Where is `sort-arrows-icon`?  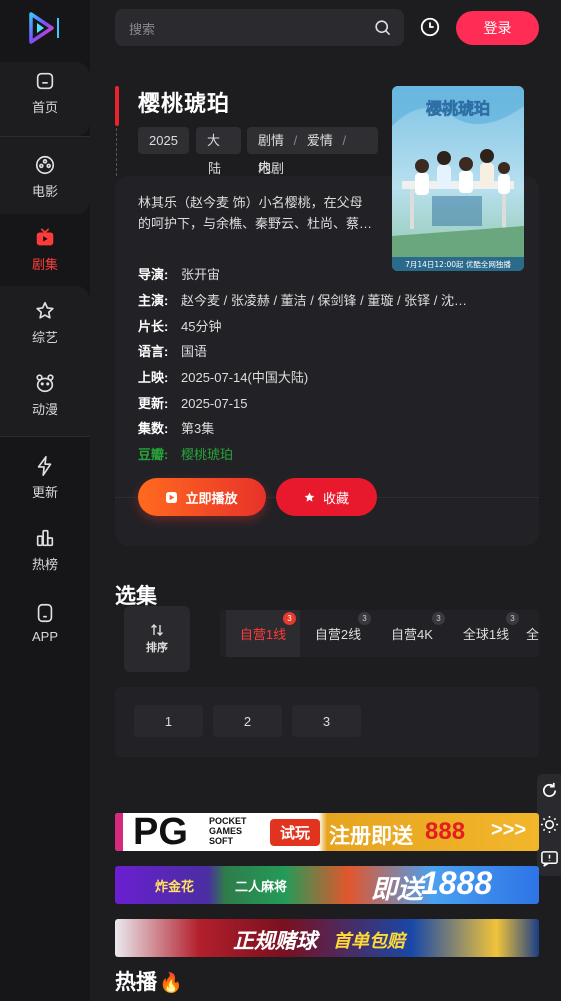
sort-arrows-icon is located at coordinates (157, 630).